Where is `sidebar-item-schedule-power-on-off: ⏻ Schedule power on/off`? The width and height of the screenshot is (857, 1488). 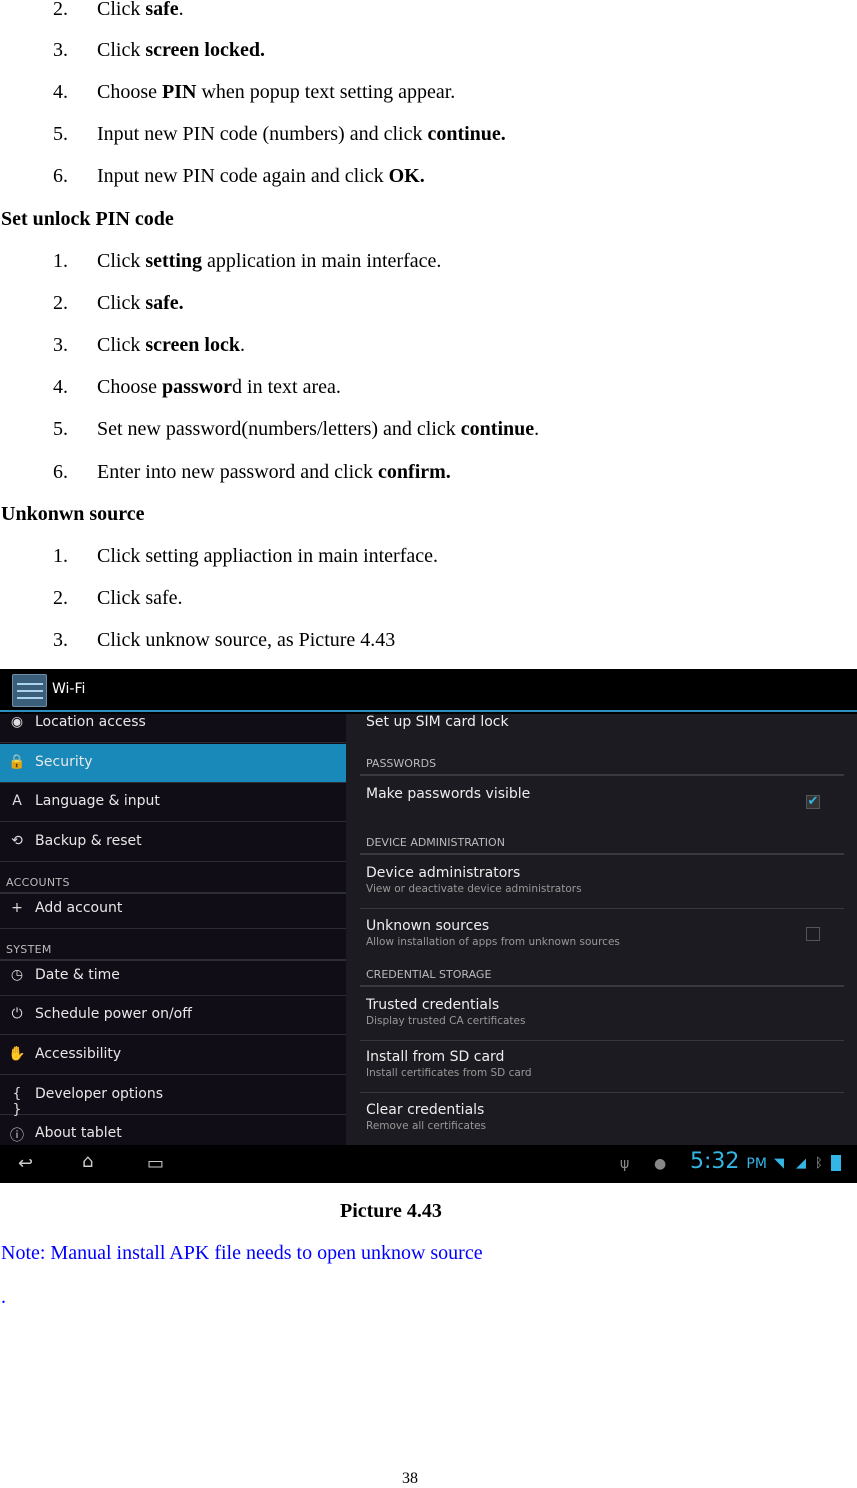
sidebar-item-schedule-power-on-off: ⏻ Schedule power on/off is located at coordinates (173, 1016).